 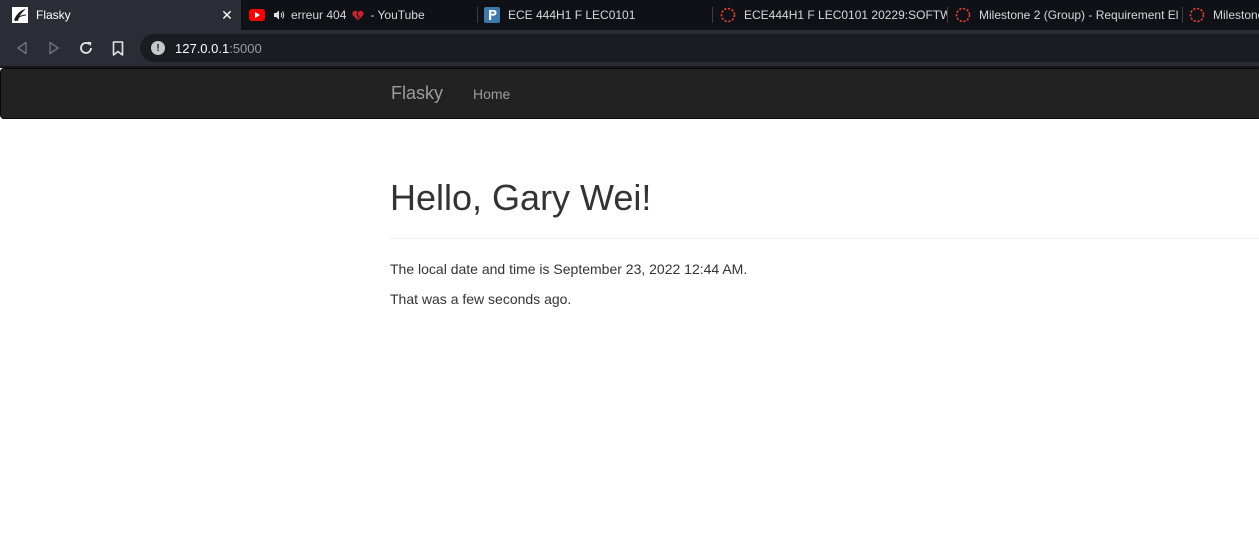 I want to click on header-divider, so click(x=824, y=238).